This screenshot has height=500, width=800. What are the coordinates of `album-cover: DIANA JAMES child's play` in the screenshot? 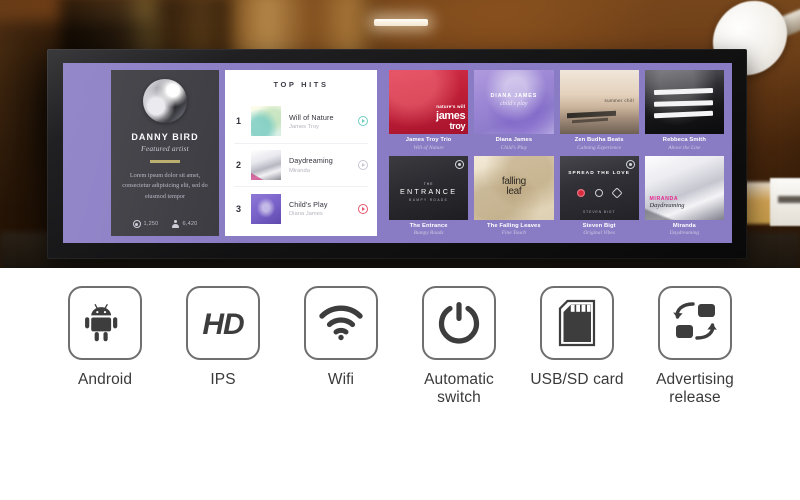 It's located at (514, 102).